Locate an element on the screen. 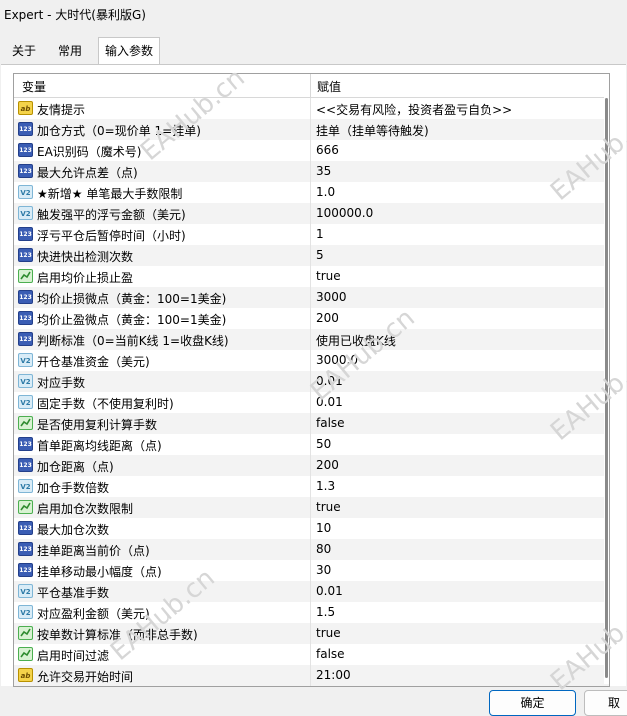  parameter-name: 加仓手数倍数 is located at coordinates (73, 488).